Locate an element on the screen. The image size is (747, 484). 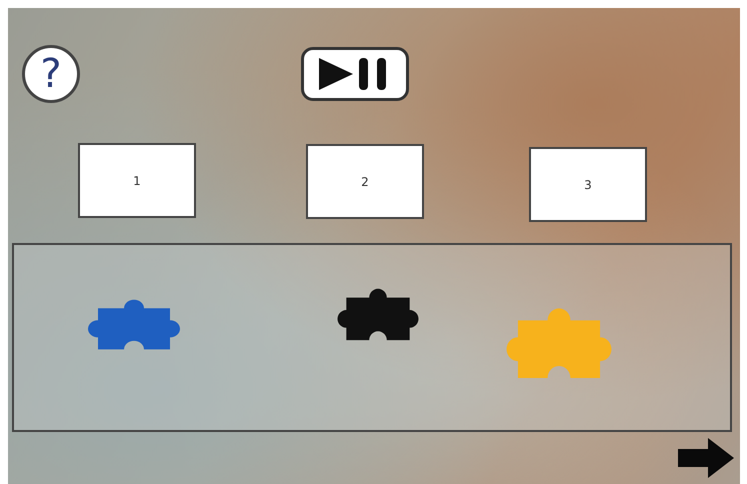
drop-slot: 1 is located at coordinates (137, 180).